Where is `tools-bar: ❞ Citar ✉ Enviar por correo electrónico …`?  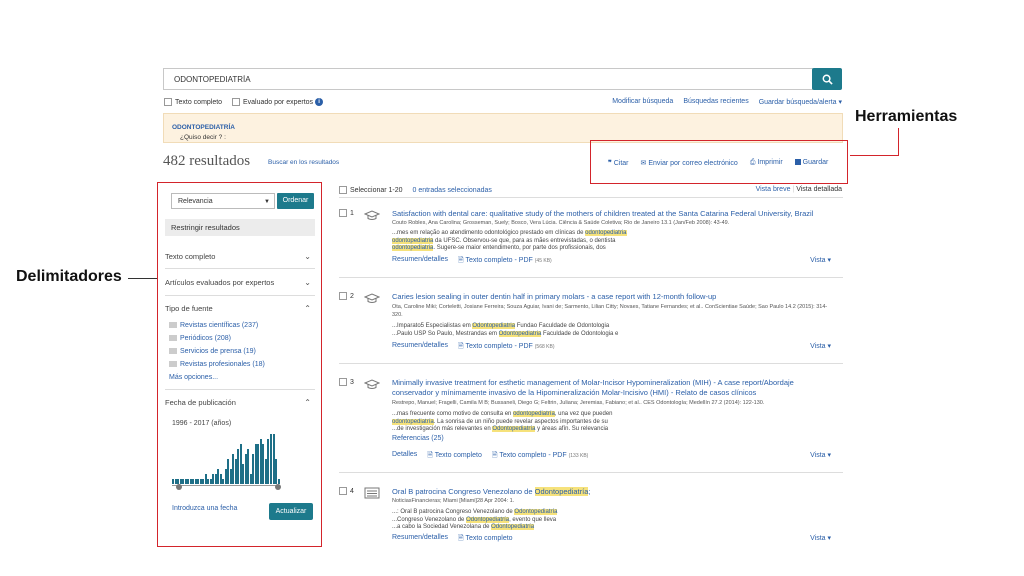 tools-bar: ❞ Citar ✉ Enviar por correo electrónico … is located at coordinates (718, 163).